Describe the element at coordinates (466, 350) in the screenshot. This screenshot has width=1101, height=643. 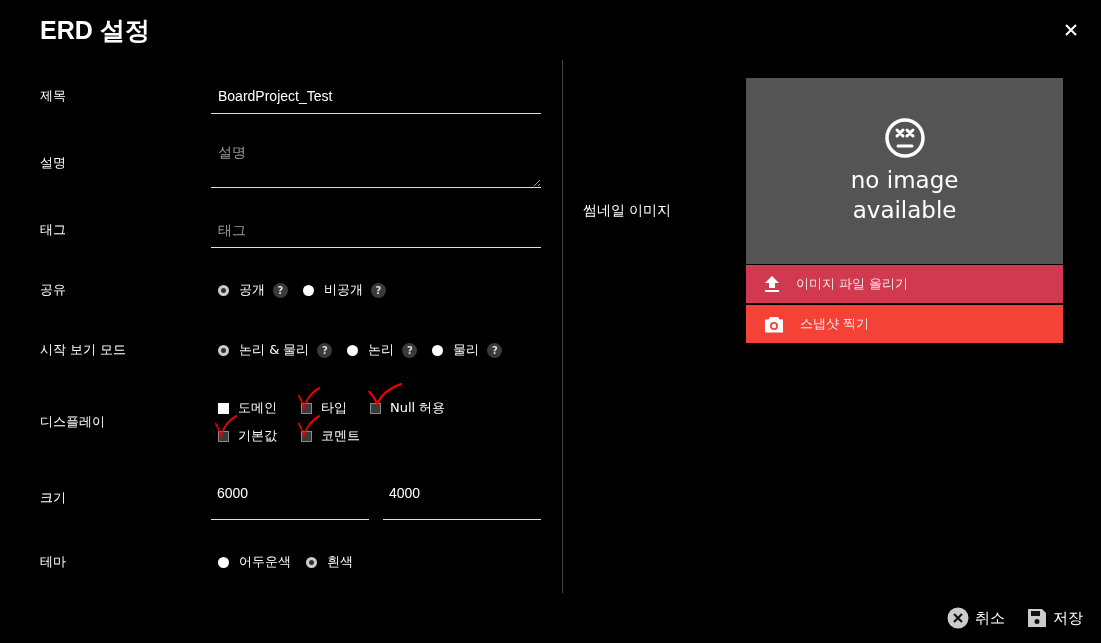
I see `option-label: 물리` at that location.